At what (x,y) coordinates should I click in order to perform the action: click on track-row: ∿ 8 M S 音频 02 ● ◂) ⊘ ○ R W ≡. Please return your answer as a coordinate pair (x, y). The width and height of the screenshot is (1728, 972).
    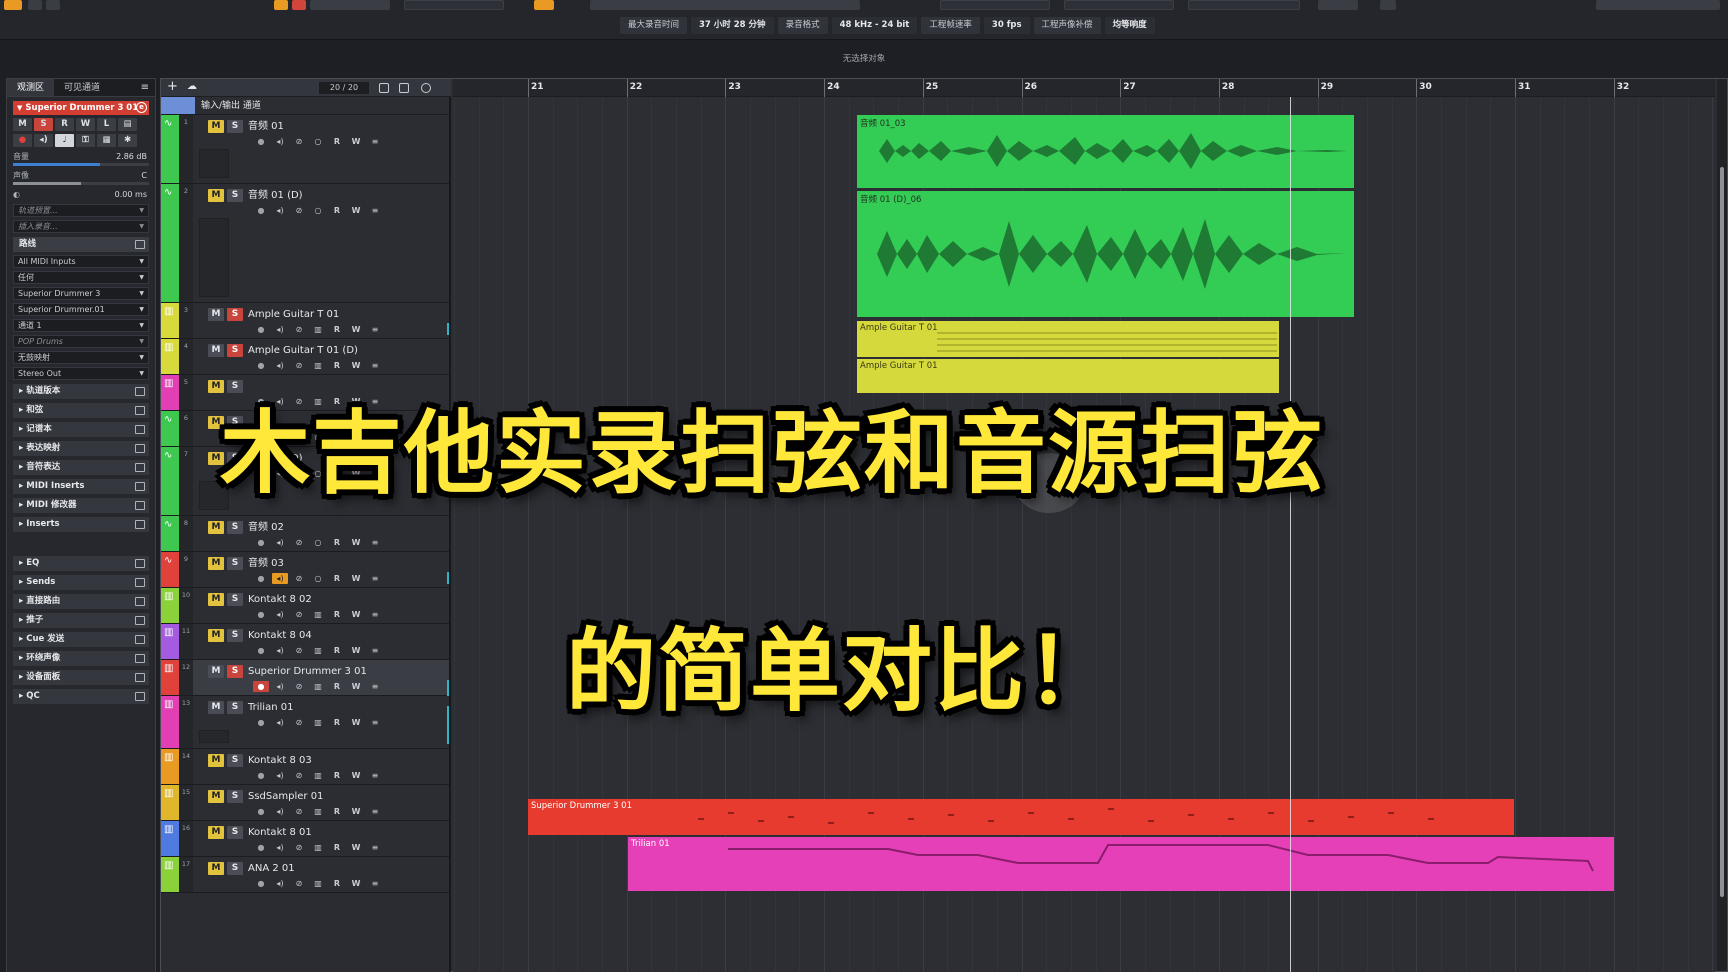
    Looking at the image, I should click on (305, 534).